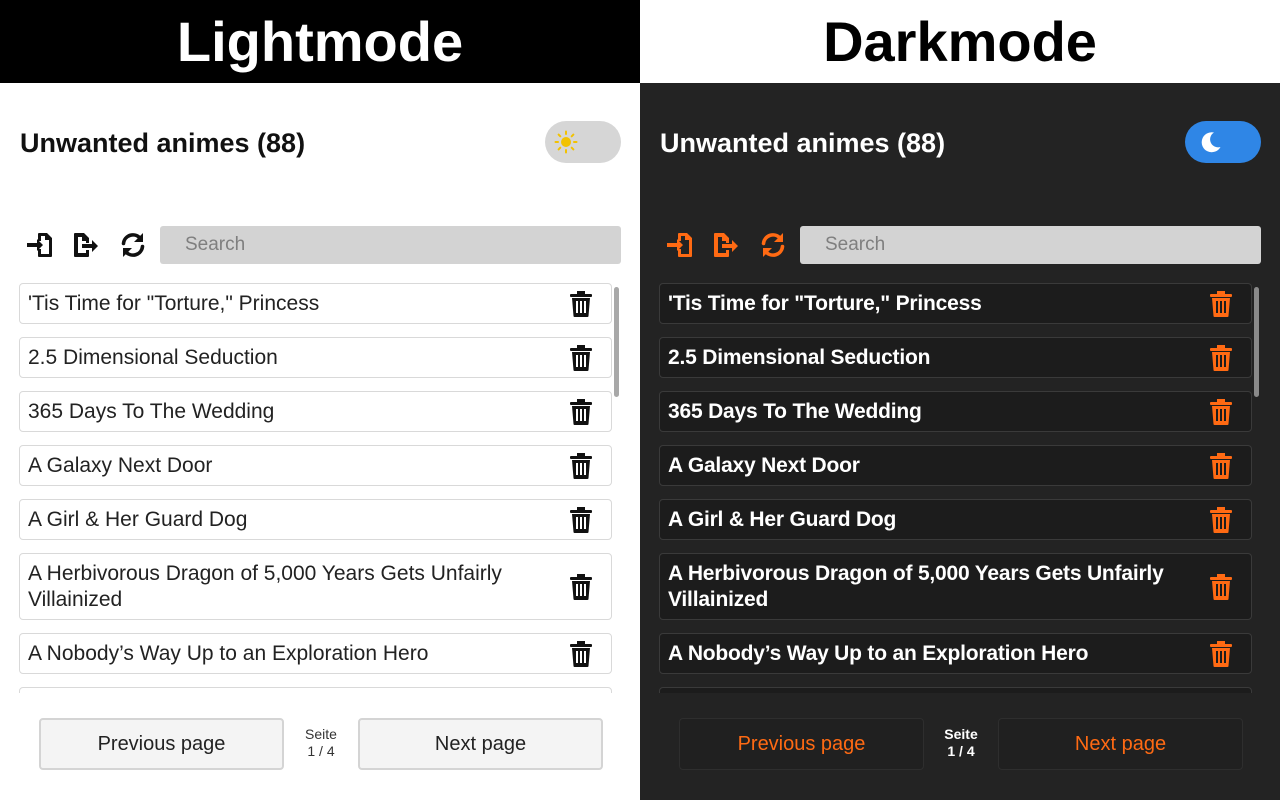  I want to click on mode-label: Lightmode, so click(320, 41).